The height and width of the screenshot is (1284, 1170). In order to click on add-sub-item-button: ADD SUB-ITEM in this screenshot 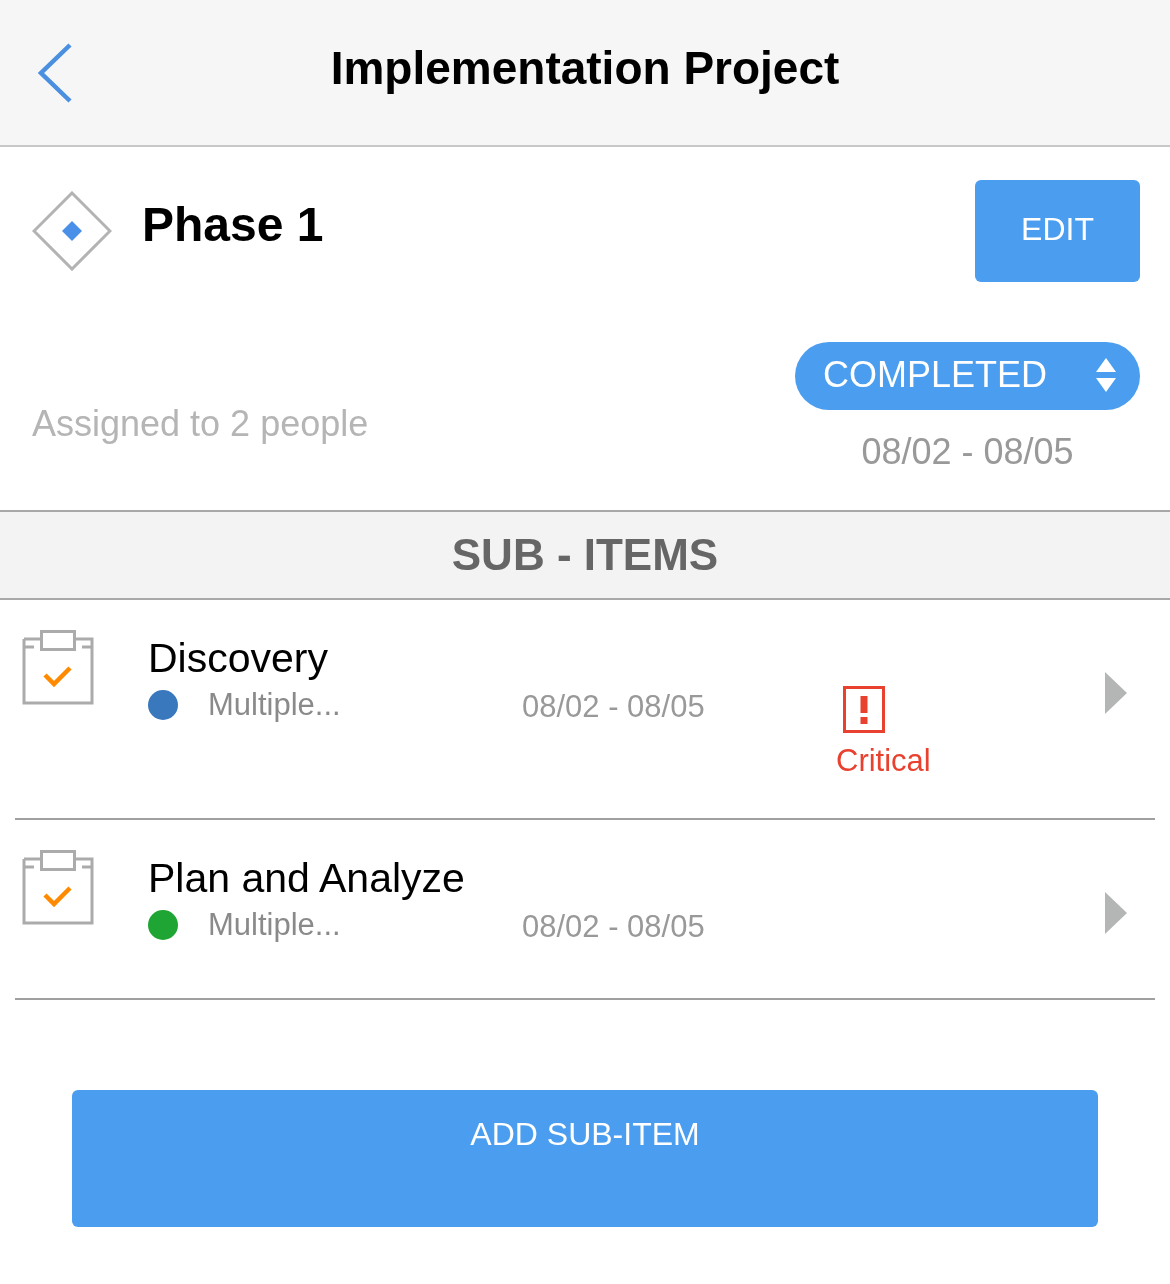, I will do `click(585, 1158)`.